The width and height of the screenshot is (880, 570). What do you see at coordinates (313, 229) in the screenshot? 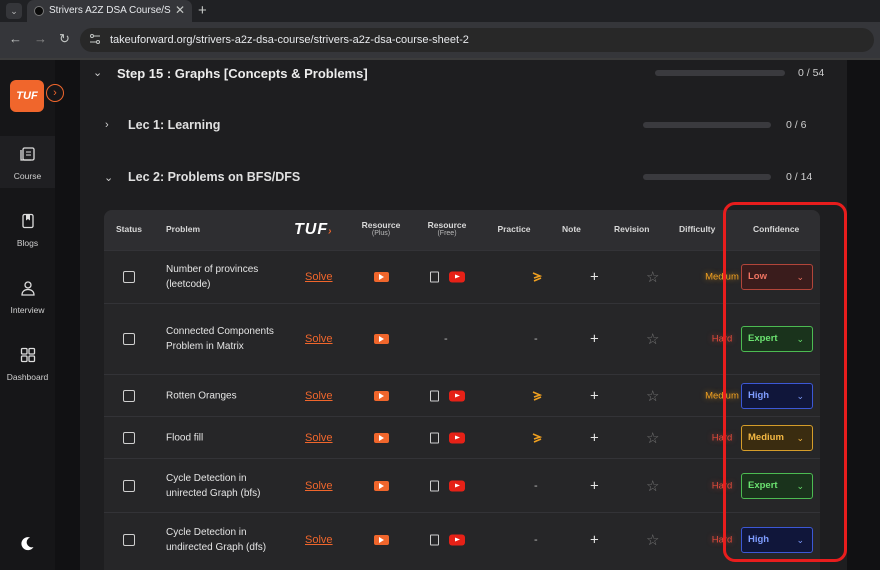
I see `column-tuf: TUF›` at bounding box center [313, 229].